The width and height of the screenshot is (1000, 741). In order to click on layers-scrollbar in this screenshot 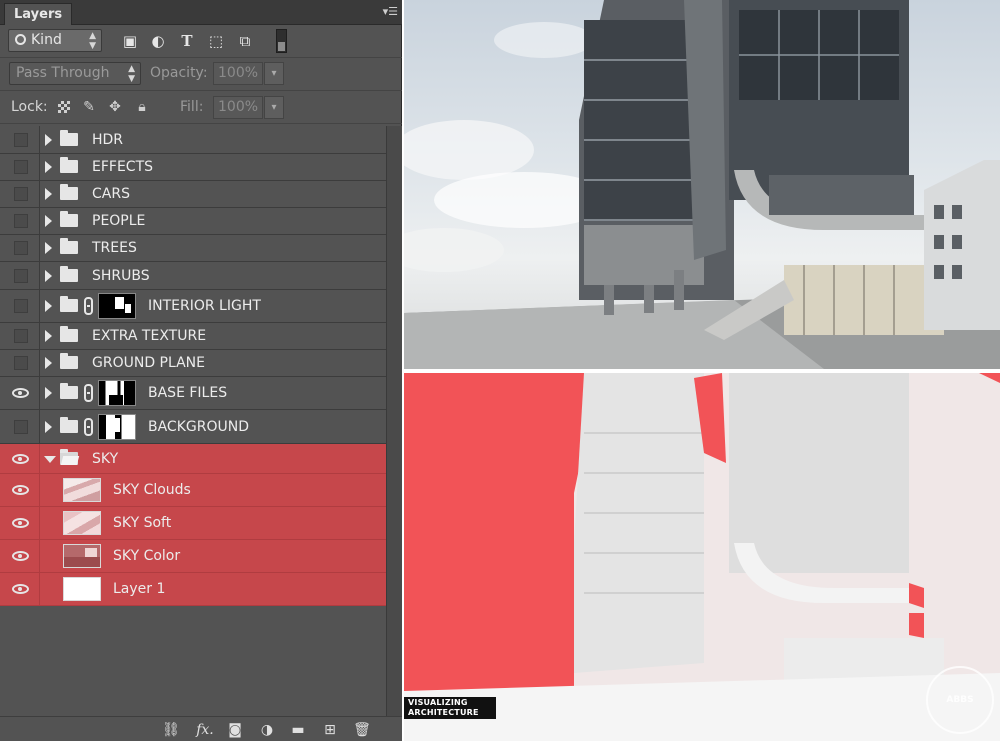, I will do `click(394, 421)`.